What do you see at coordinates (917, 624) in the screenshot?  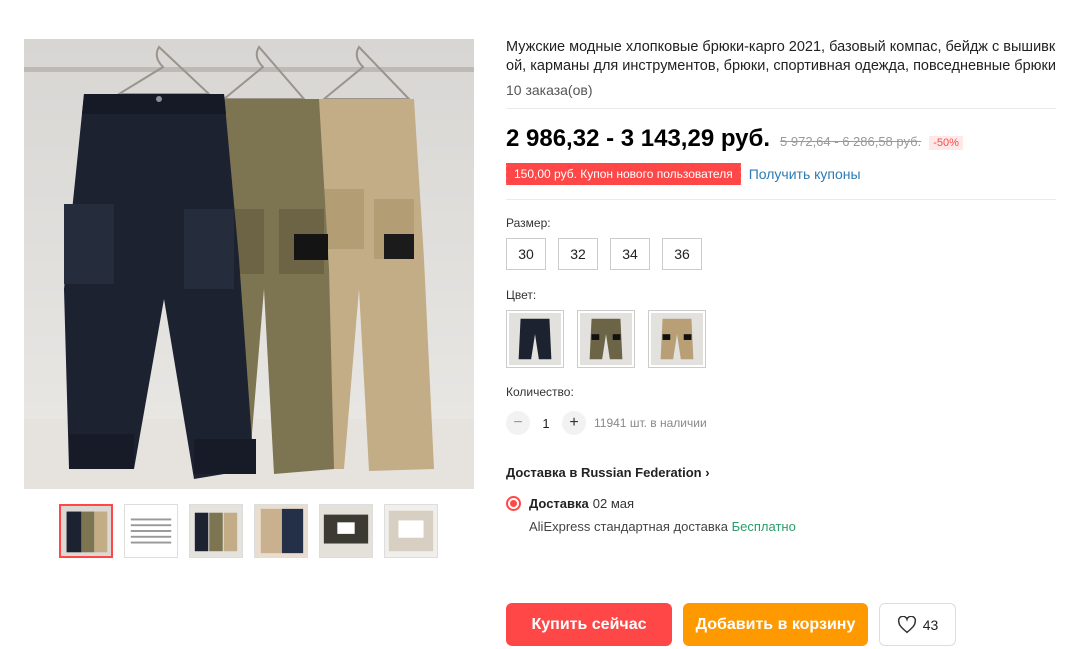 I see `wishlist-button: 43` at bounding box center [917, 624].